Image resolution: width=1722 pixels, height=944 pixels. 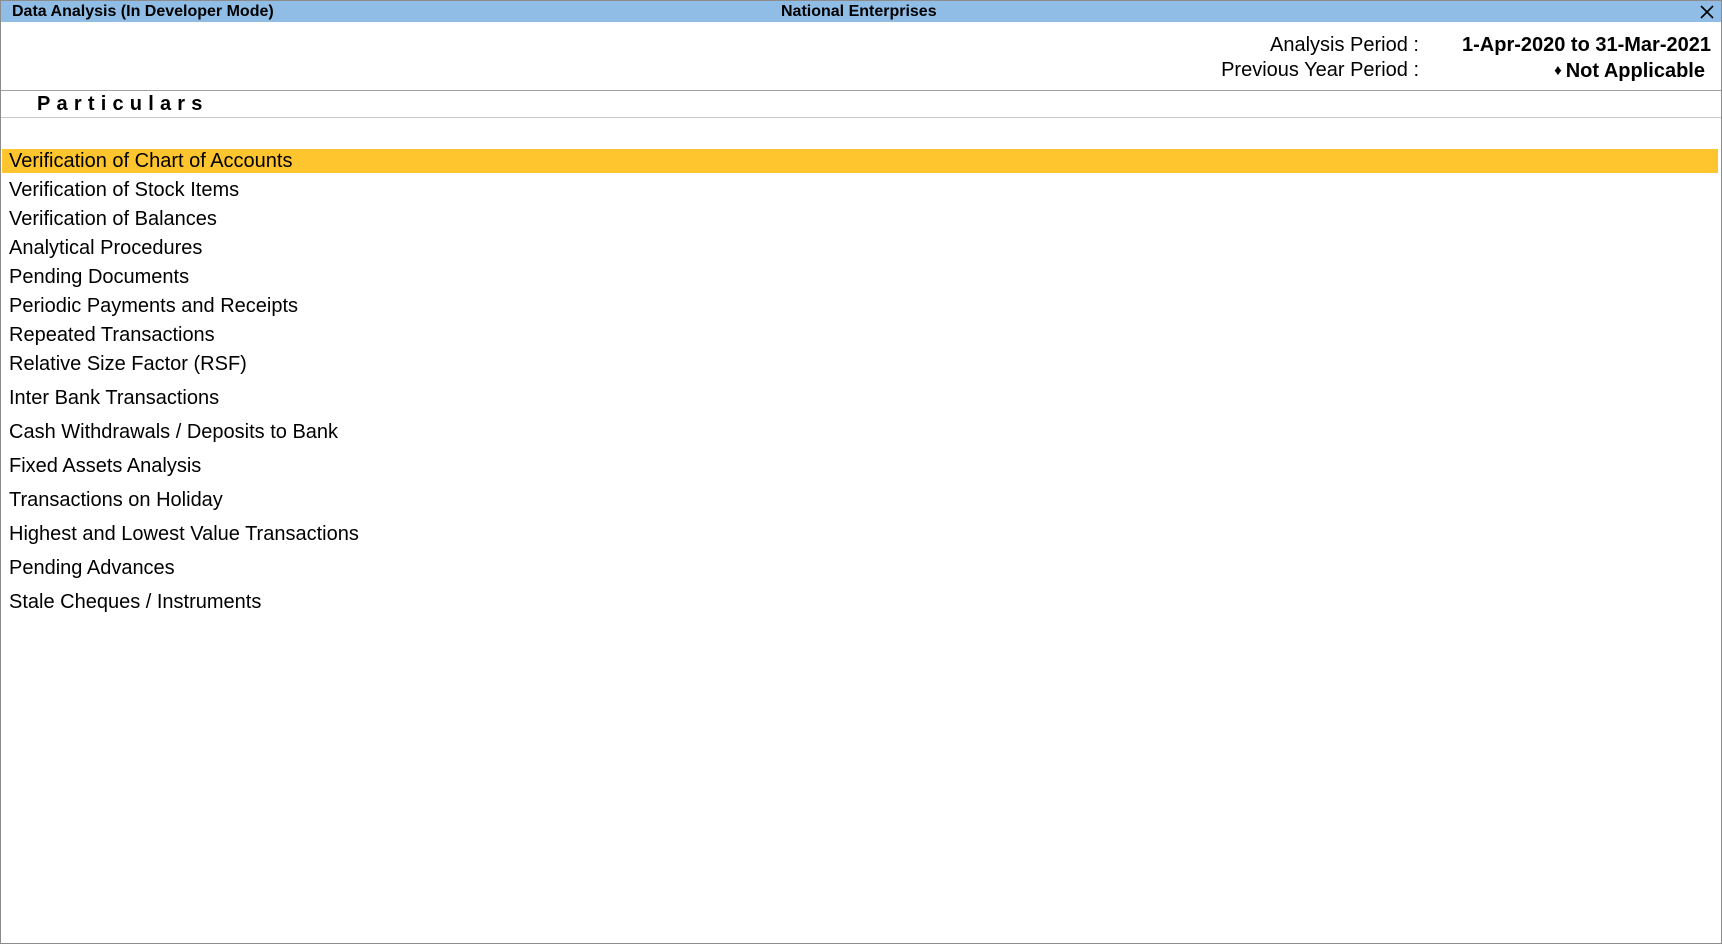 What do you see at coordinates (112, 335) in the screenshot?
I see `menu-item-label: Repeated Transactions` at bounding box center [112, 335].